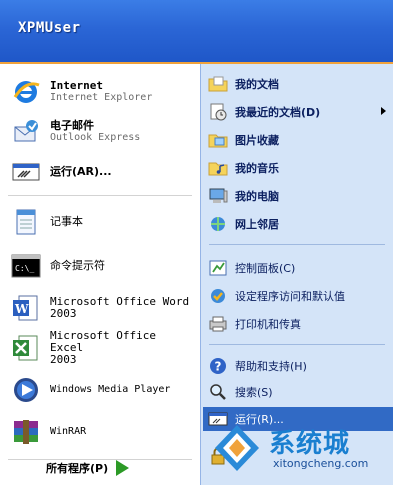  Describe the element at coordinates (299, 140) in the screenshot. I see `places-item-my-pictures: 图片收藏` at that location.